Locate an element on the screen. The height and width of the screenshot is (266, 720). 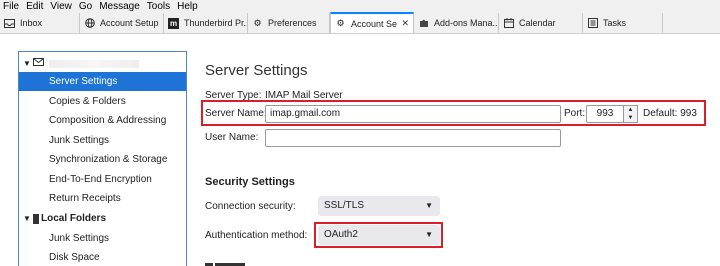
menu-tools: Tools is located at coordinates (158, 7).